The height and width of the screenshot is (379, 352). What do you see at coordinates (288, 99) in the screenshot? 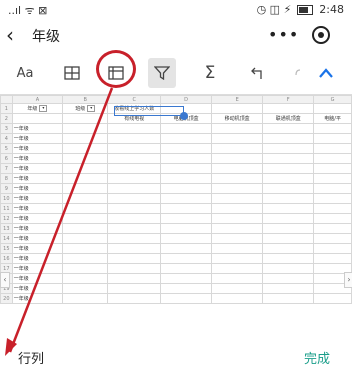
I see `column-letter: F` at bounding box center [288, 99].